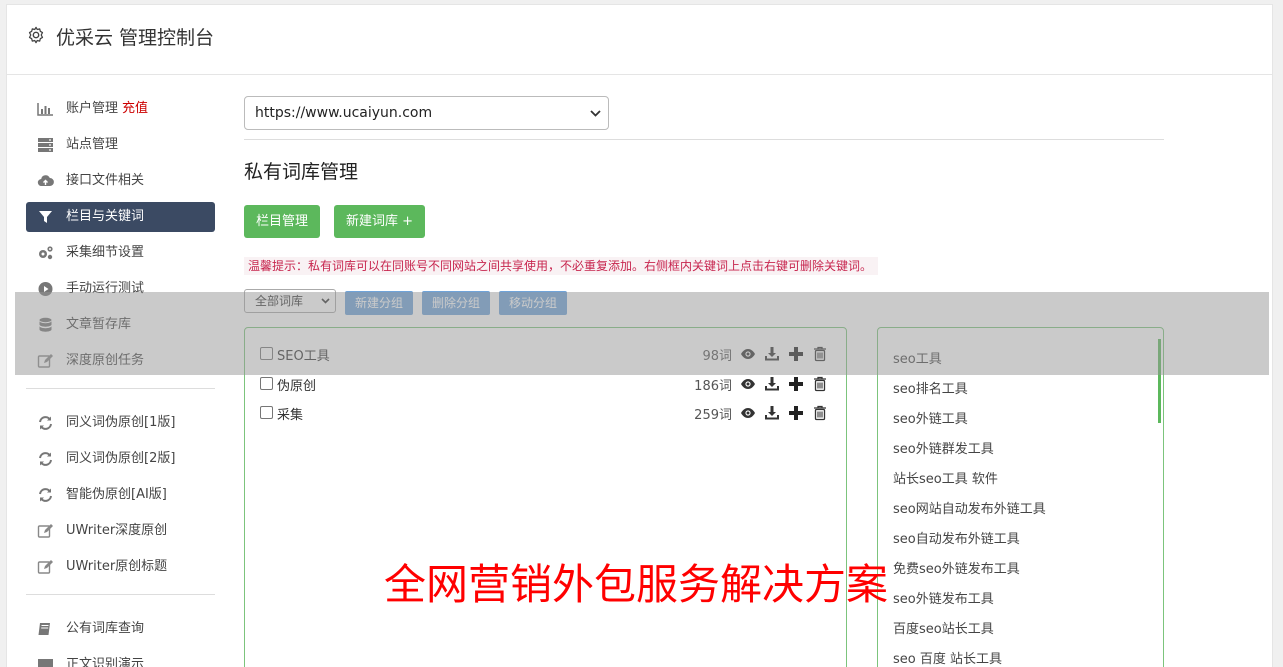 The width and height of the screenshot is (1283, 667). Describe the element at coordinates (639, 40) in the screenshot. I see `header-bar: 优采云 管理控制台` at that location.